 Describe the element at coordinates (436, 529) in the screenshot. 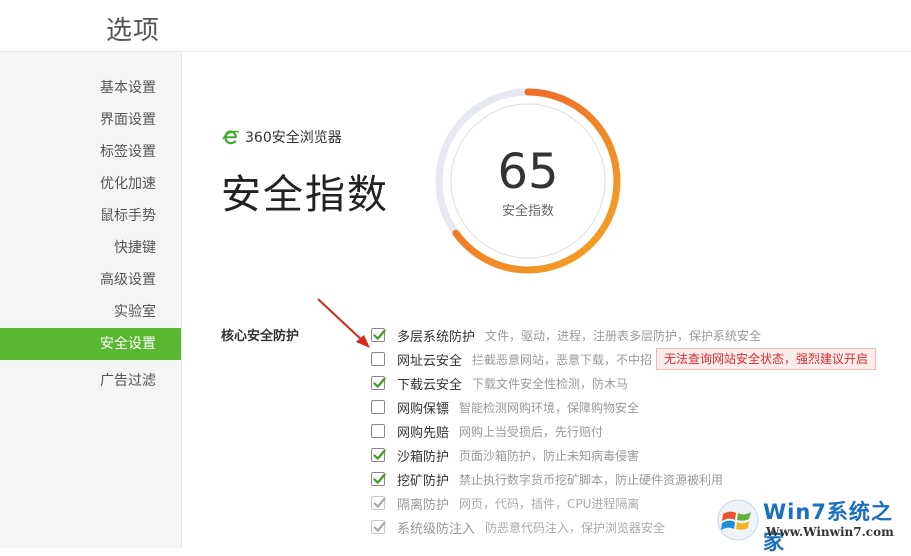

I see `option-name: 系统级防注入` at that location.